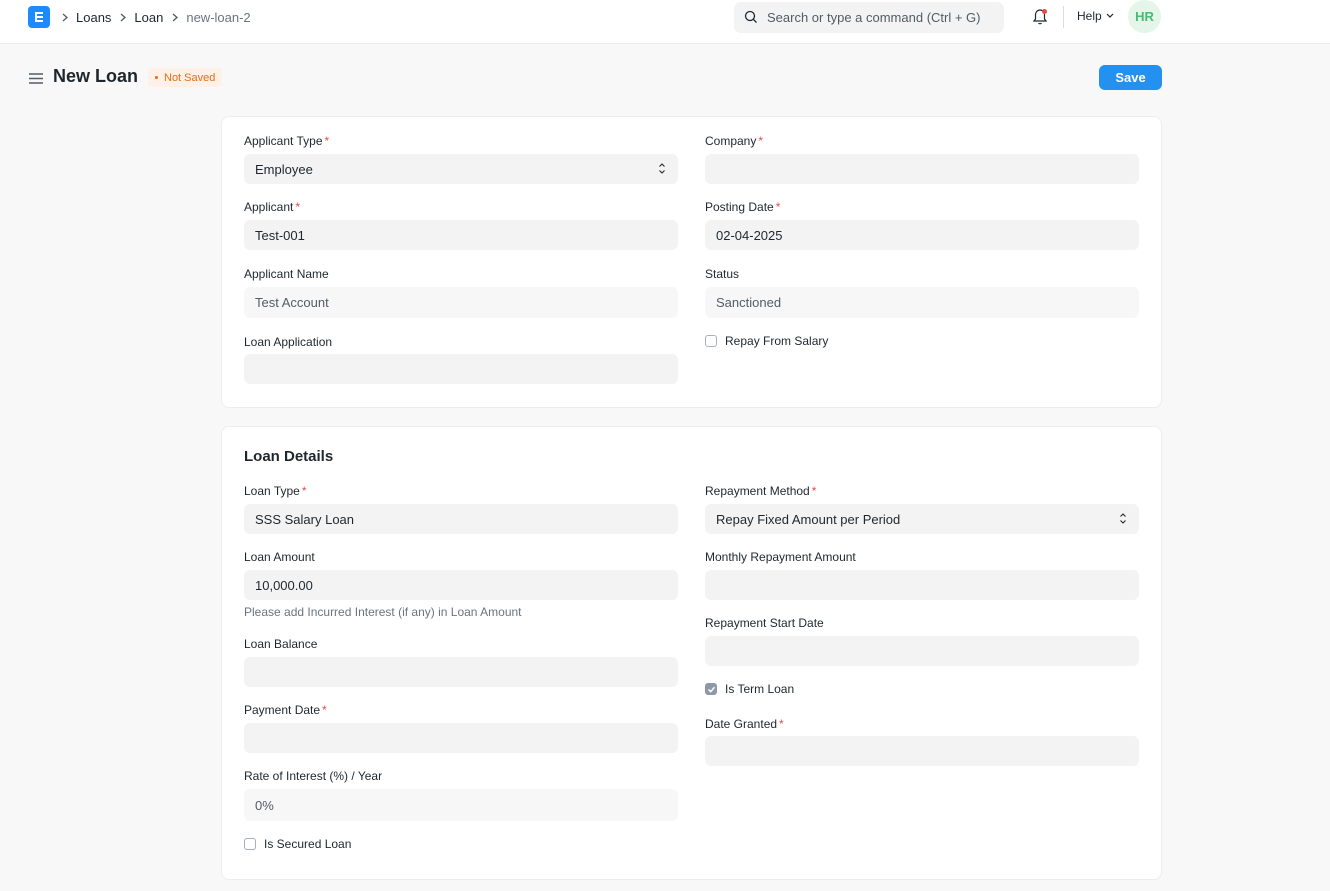 Image resolution: width=1330 pixels, height=891 pixels. I want to click on avatar: HR, so click(1144, 16).